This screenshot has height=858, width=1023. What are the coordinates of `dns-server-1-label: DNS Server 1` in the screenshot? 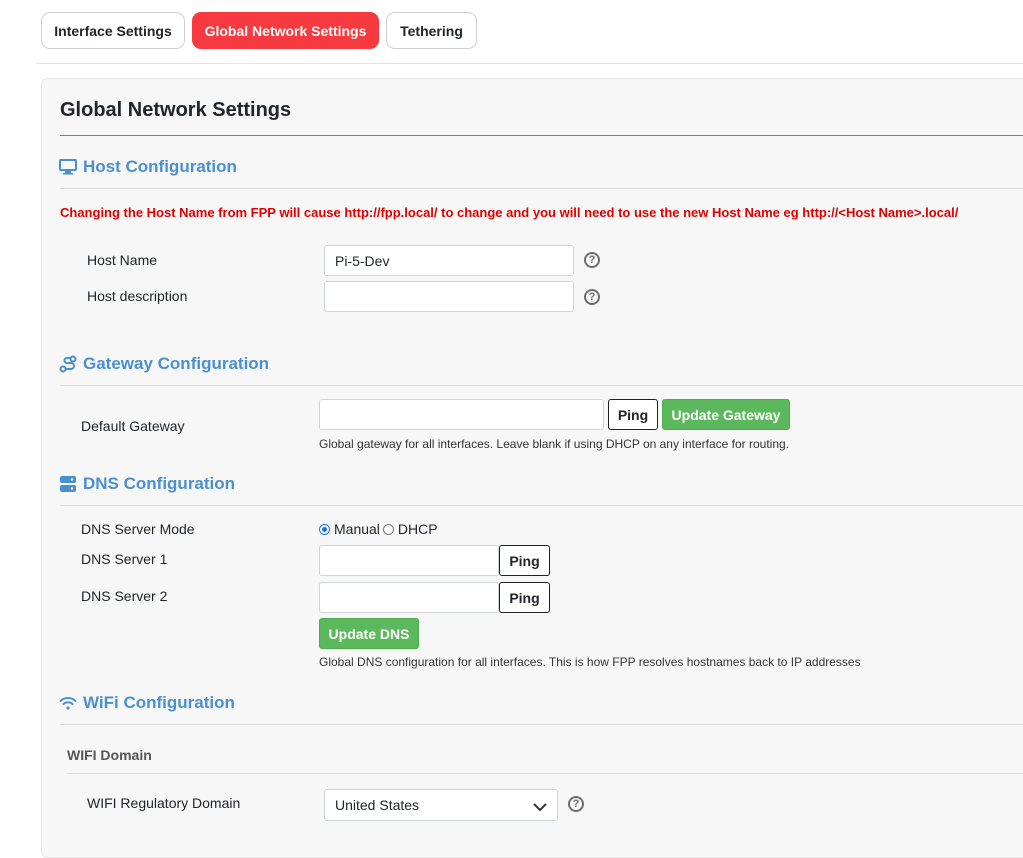 It's located at (124, 559).